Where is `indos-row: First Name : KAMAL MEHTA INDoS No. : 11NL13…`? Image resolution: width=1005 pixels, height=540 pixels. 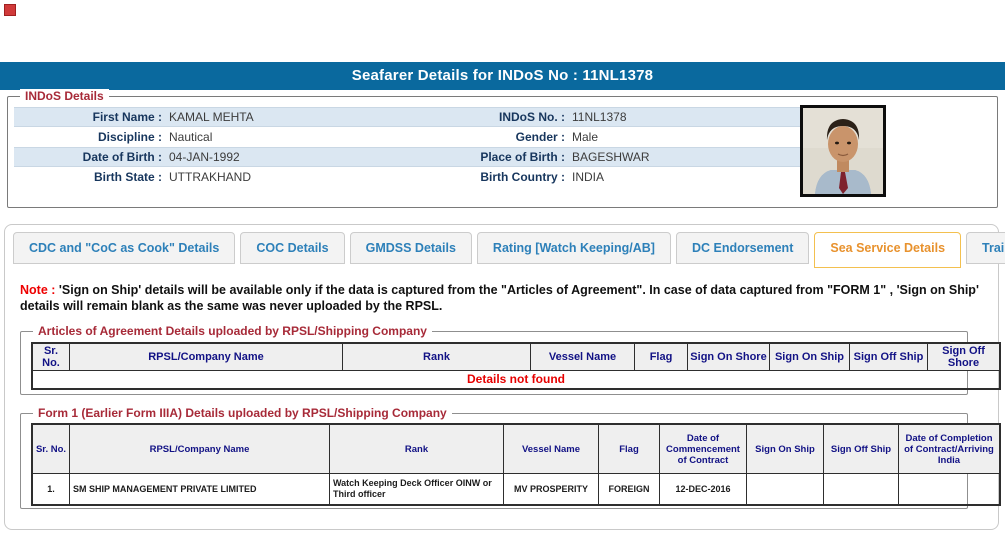
indos-row: First Name : KAMAL MEHTA INDoS No. : 11NL13… is located at coordinates (408, 117).